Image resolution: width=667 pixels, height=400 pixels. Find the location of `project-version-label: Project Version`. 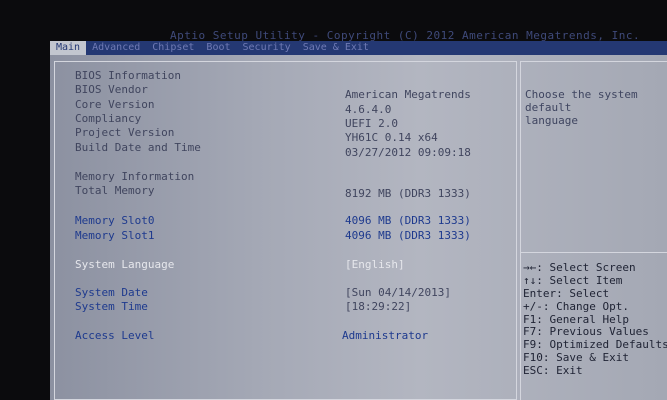

project-version-label: Project Version is located at coordinates (125, 132).